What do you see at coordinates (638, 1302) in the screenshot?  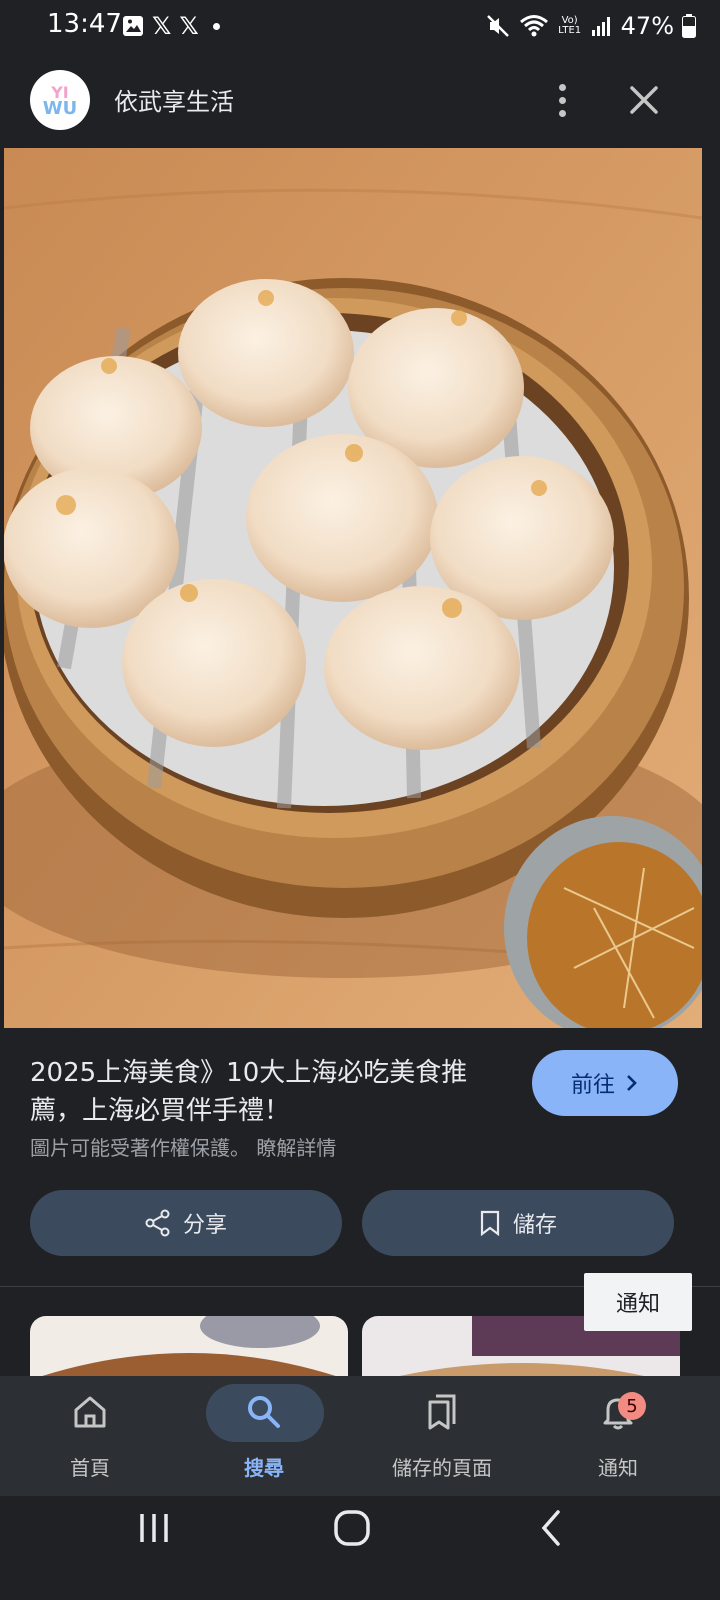 I see `notification-tooltip: 通知` at bounding box center [638, 1302].